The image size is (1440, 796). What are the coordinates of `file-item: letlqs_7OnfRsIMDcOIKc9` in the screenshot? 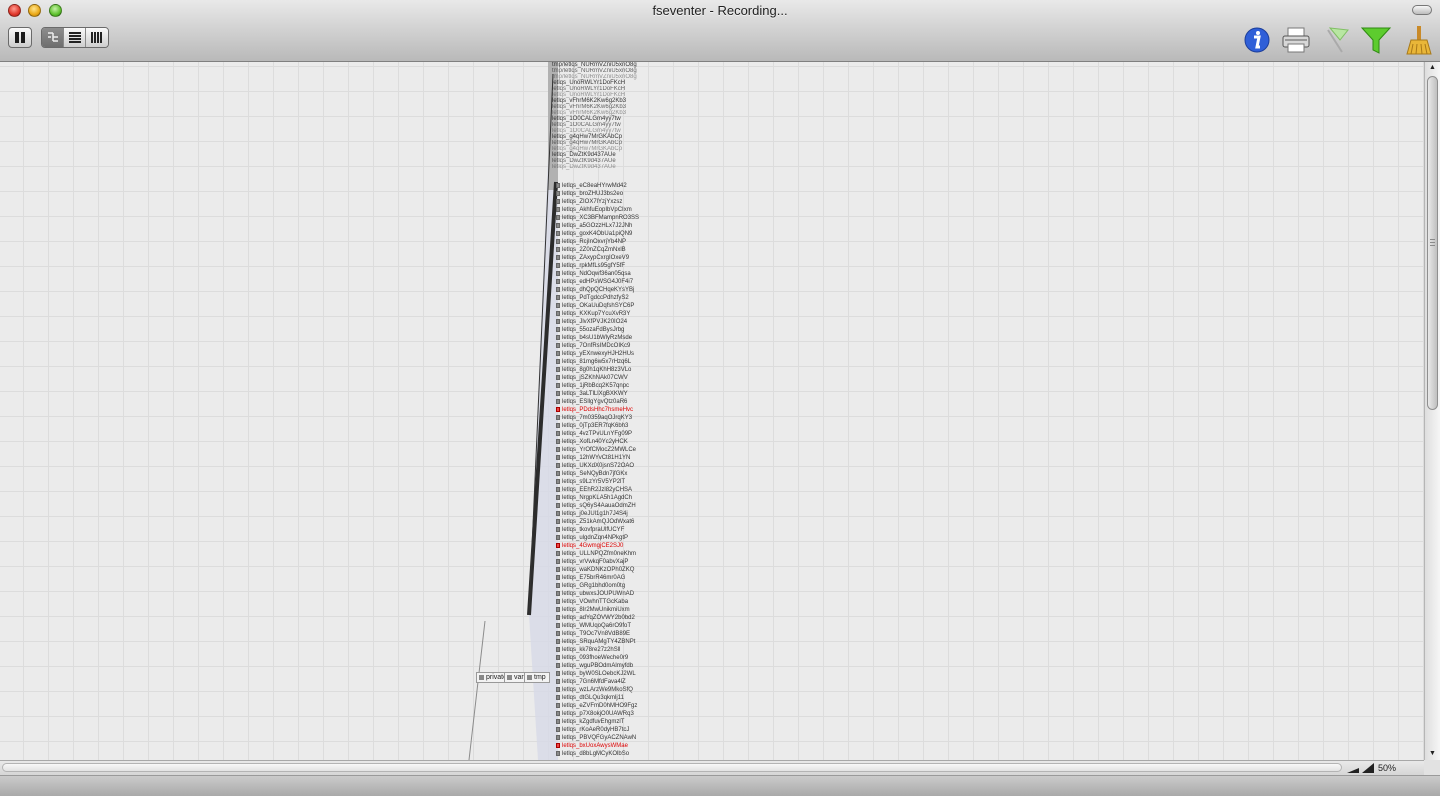 It's located at (616, 346).